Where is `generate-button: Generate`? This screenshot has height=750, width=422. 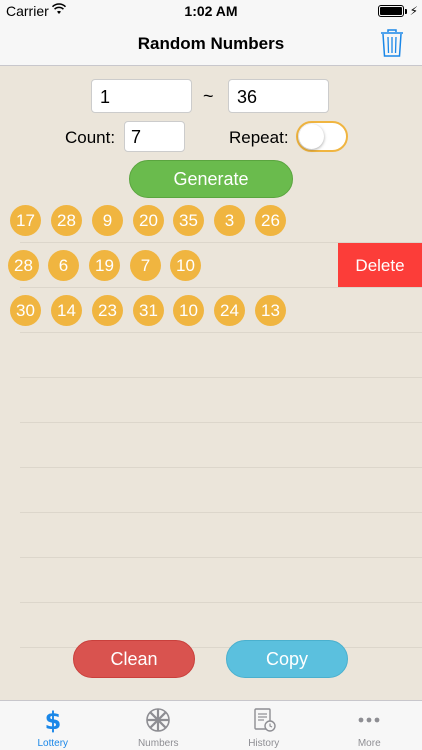 generate-button: Generate is located at coordinates (211, 179).